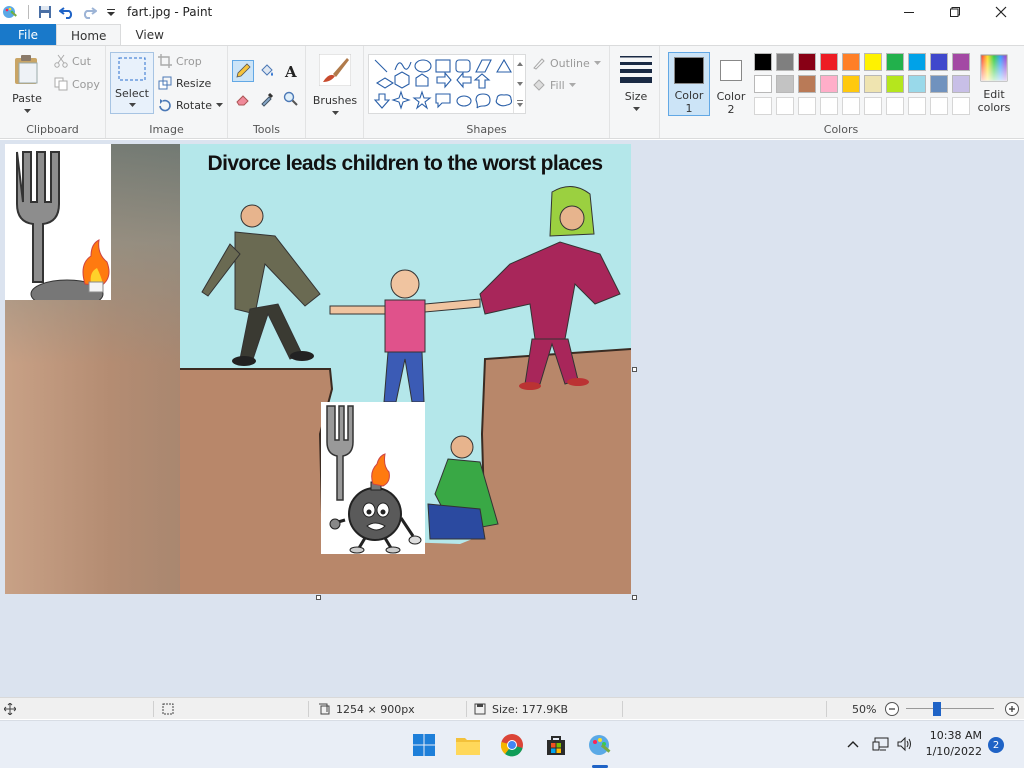  What do you see at coordinates (731, 84) in the screenshot?
I see `color2-button: Color 2` at bounding box center [731, 84].